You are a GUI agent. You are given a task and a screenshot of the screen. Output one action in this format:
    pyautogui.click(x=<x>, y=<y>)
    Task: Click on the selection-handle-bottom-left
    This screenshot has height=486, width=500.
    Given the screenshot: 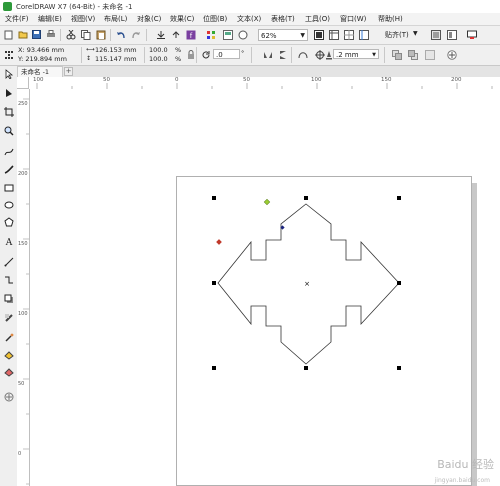 What is the action you would take?
    pyautogui.click(x=214, y=368)
    